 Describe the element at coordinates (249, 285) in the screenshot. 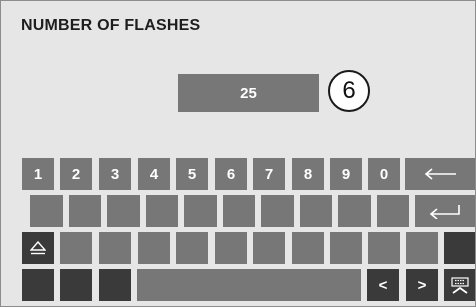

I see `space-key` at that location.